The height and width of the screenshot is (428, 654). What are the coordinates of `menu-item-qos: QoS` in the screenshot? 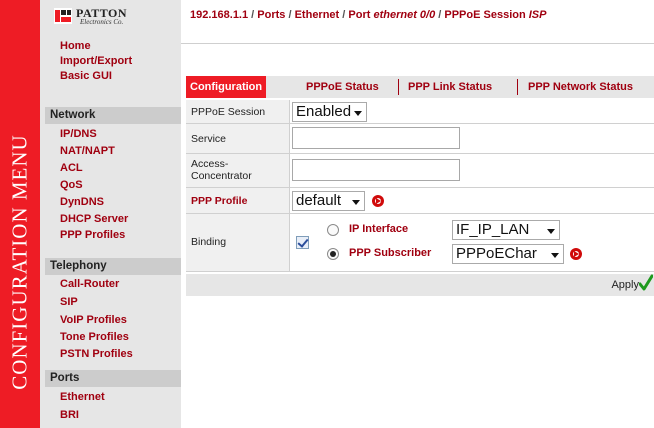 It's located at (71, 185).